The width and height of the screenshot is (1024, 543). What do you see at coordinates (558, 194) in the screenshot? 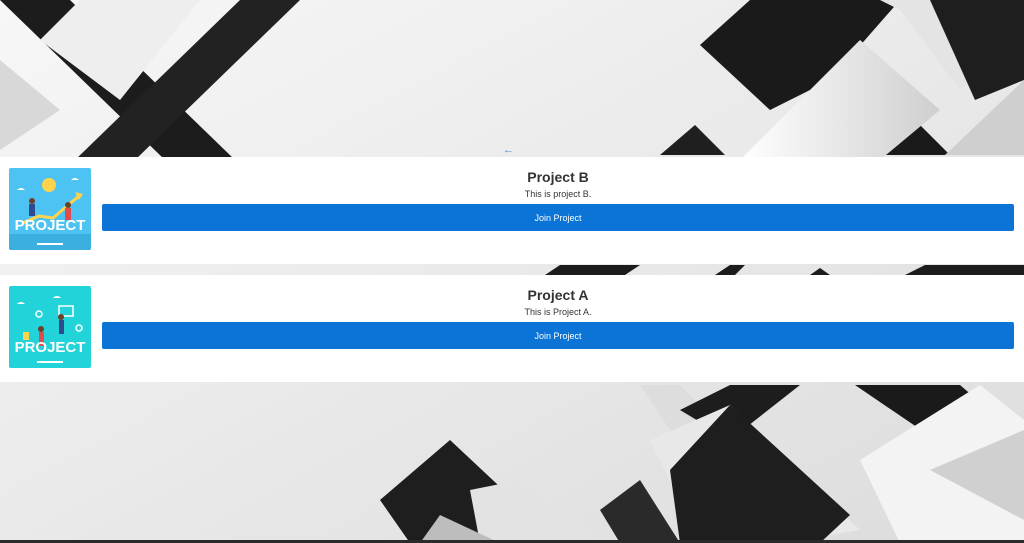
I see `project-description: This is project B.` at bounding box center [558, 194].